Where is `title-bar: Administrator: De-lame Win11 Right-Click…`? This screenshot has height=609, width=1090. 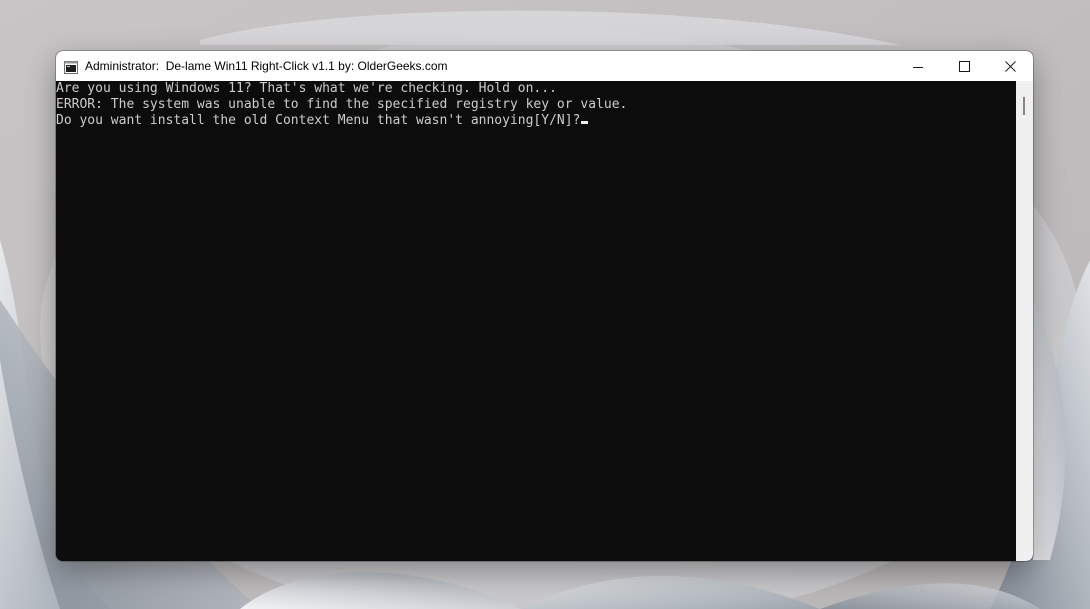 title-bar: Administrator: De-lame Win11 Right-Click… is located at coordinates (544, 66).